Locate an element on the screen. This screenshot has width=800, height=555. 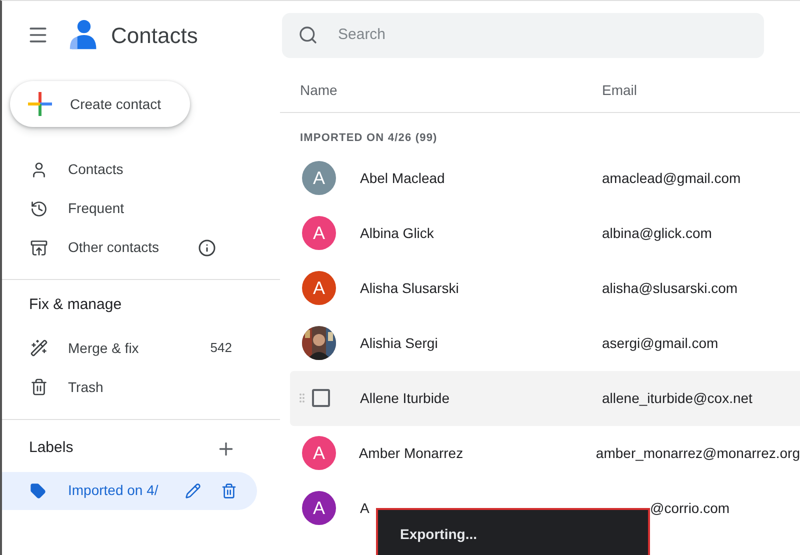
contact-email: amaclead@gmail.com is located at coordinates (671, 178).